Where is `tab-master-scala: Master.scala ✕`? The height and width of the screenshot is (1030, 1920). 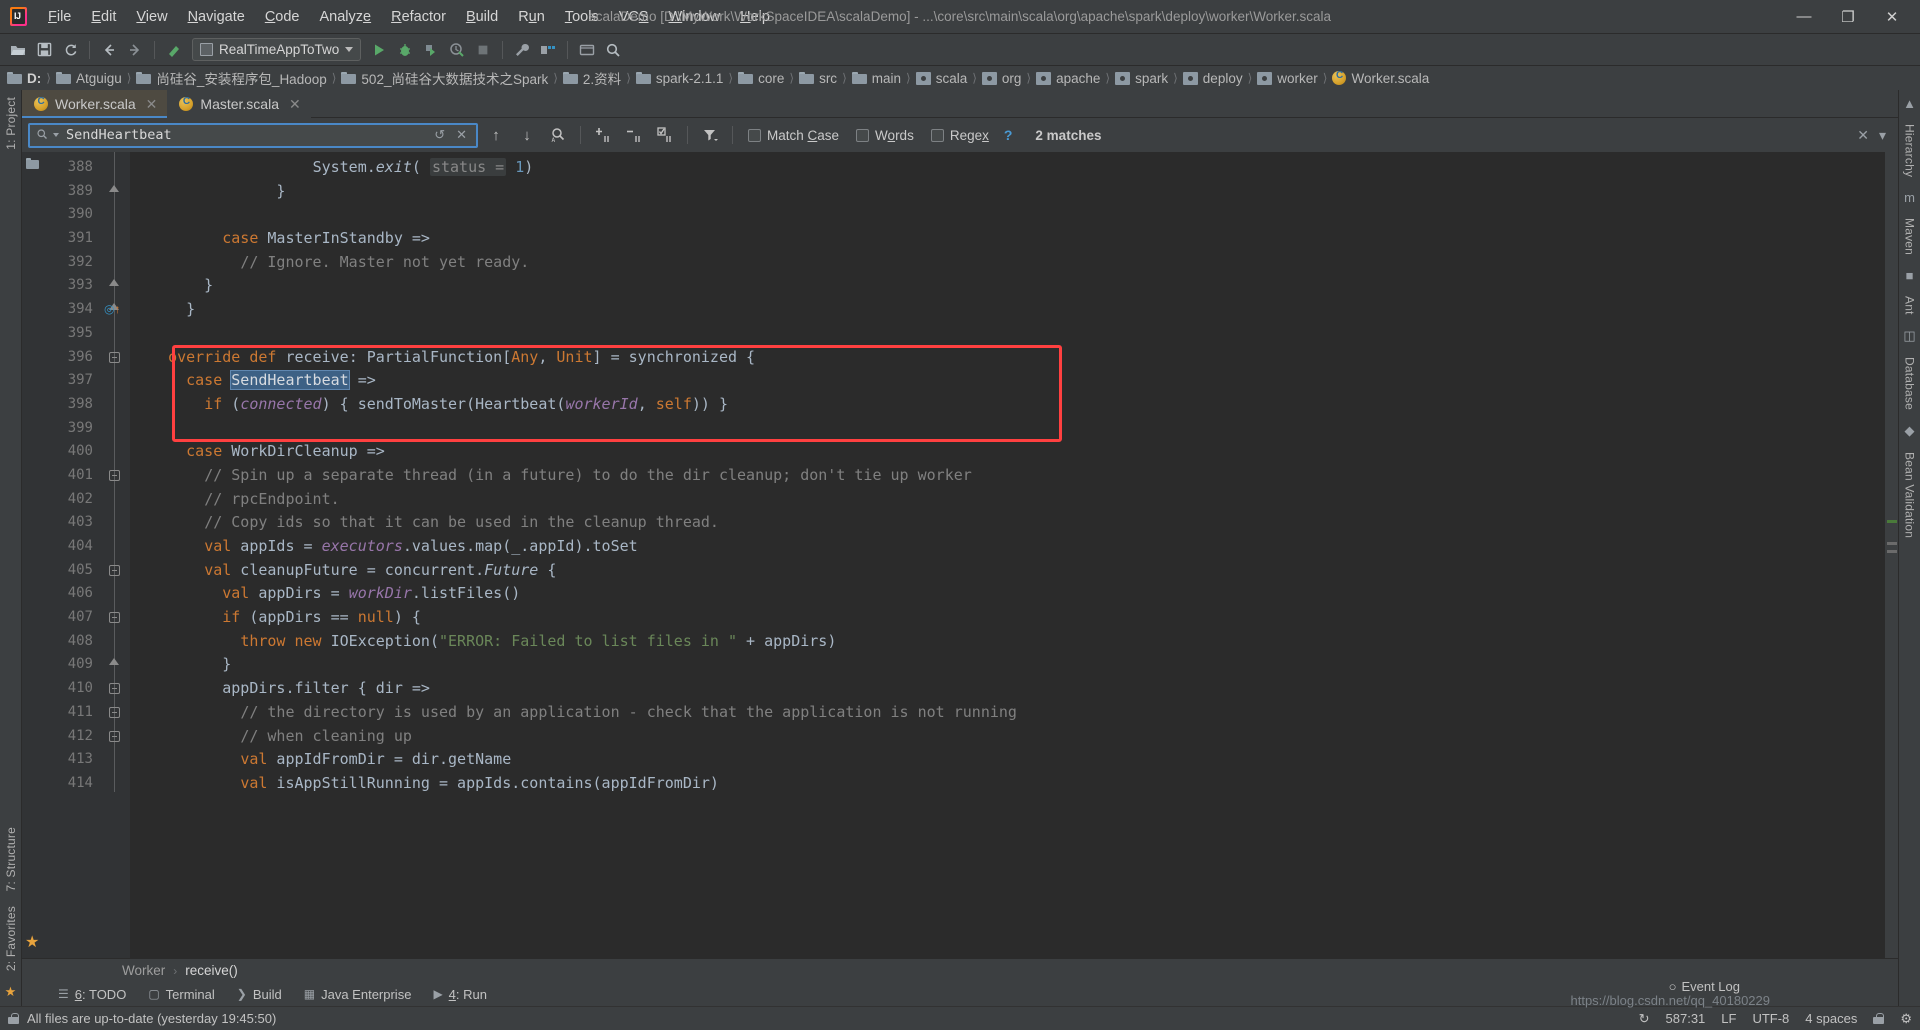
tab-master-scala: Master.scala ✕ is located at coordinates (238, 104).